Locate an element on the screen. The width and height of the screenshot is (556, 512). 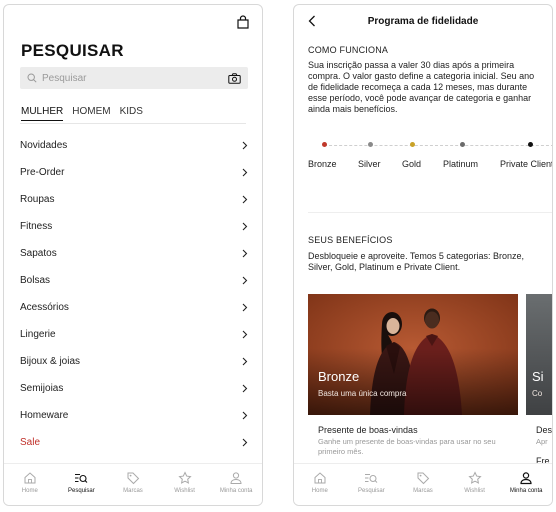
tab-kids: KIDS is located at coordinates (131, 113).